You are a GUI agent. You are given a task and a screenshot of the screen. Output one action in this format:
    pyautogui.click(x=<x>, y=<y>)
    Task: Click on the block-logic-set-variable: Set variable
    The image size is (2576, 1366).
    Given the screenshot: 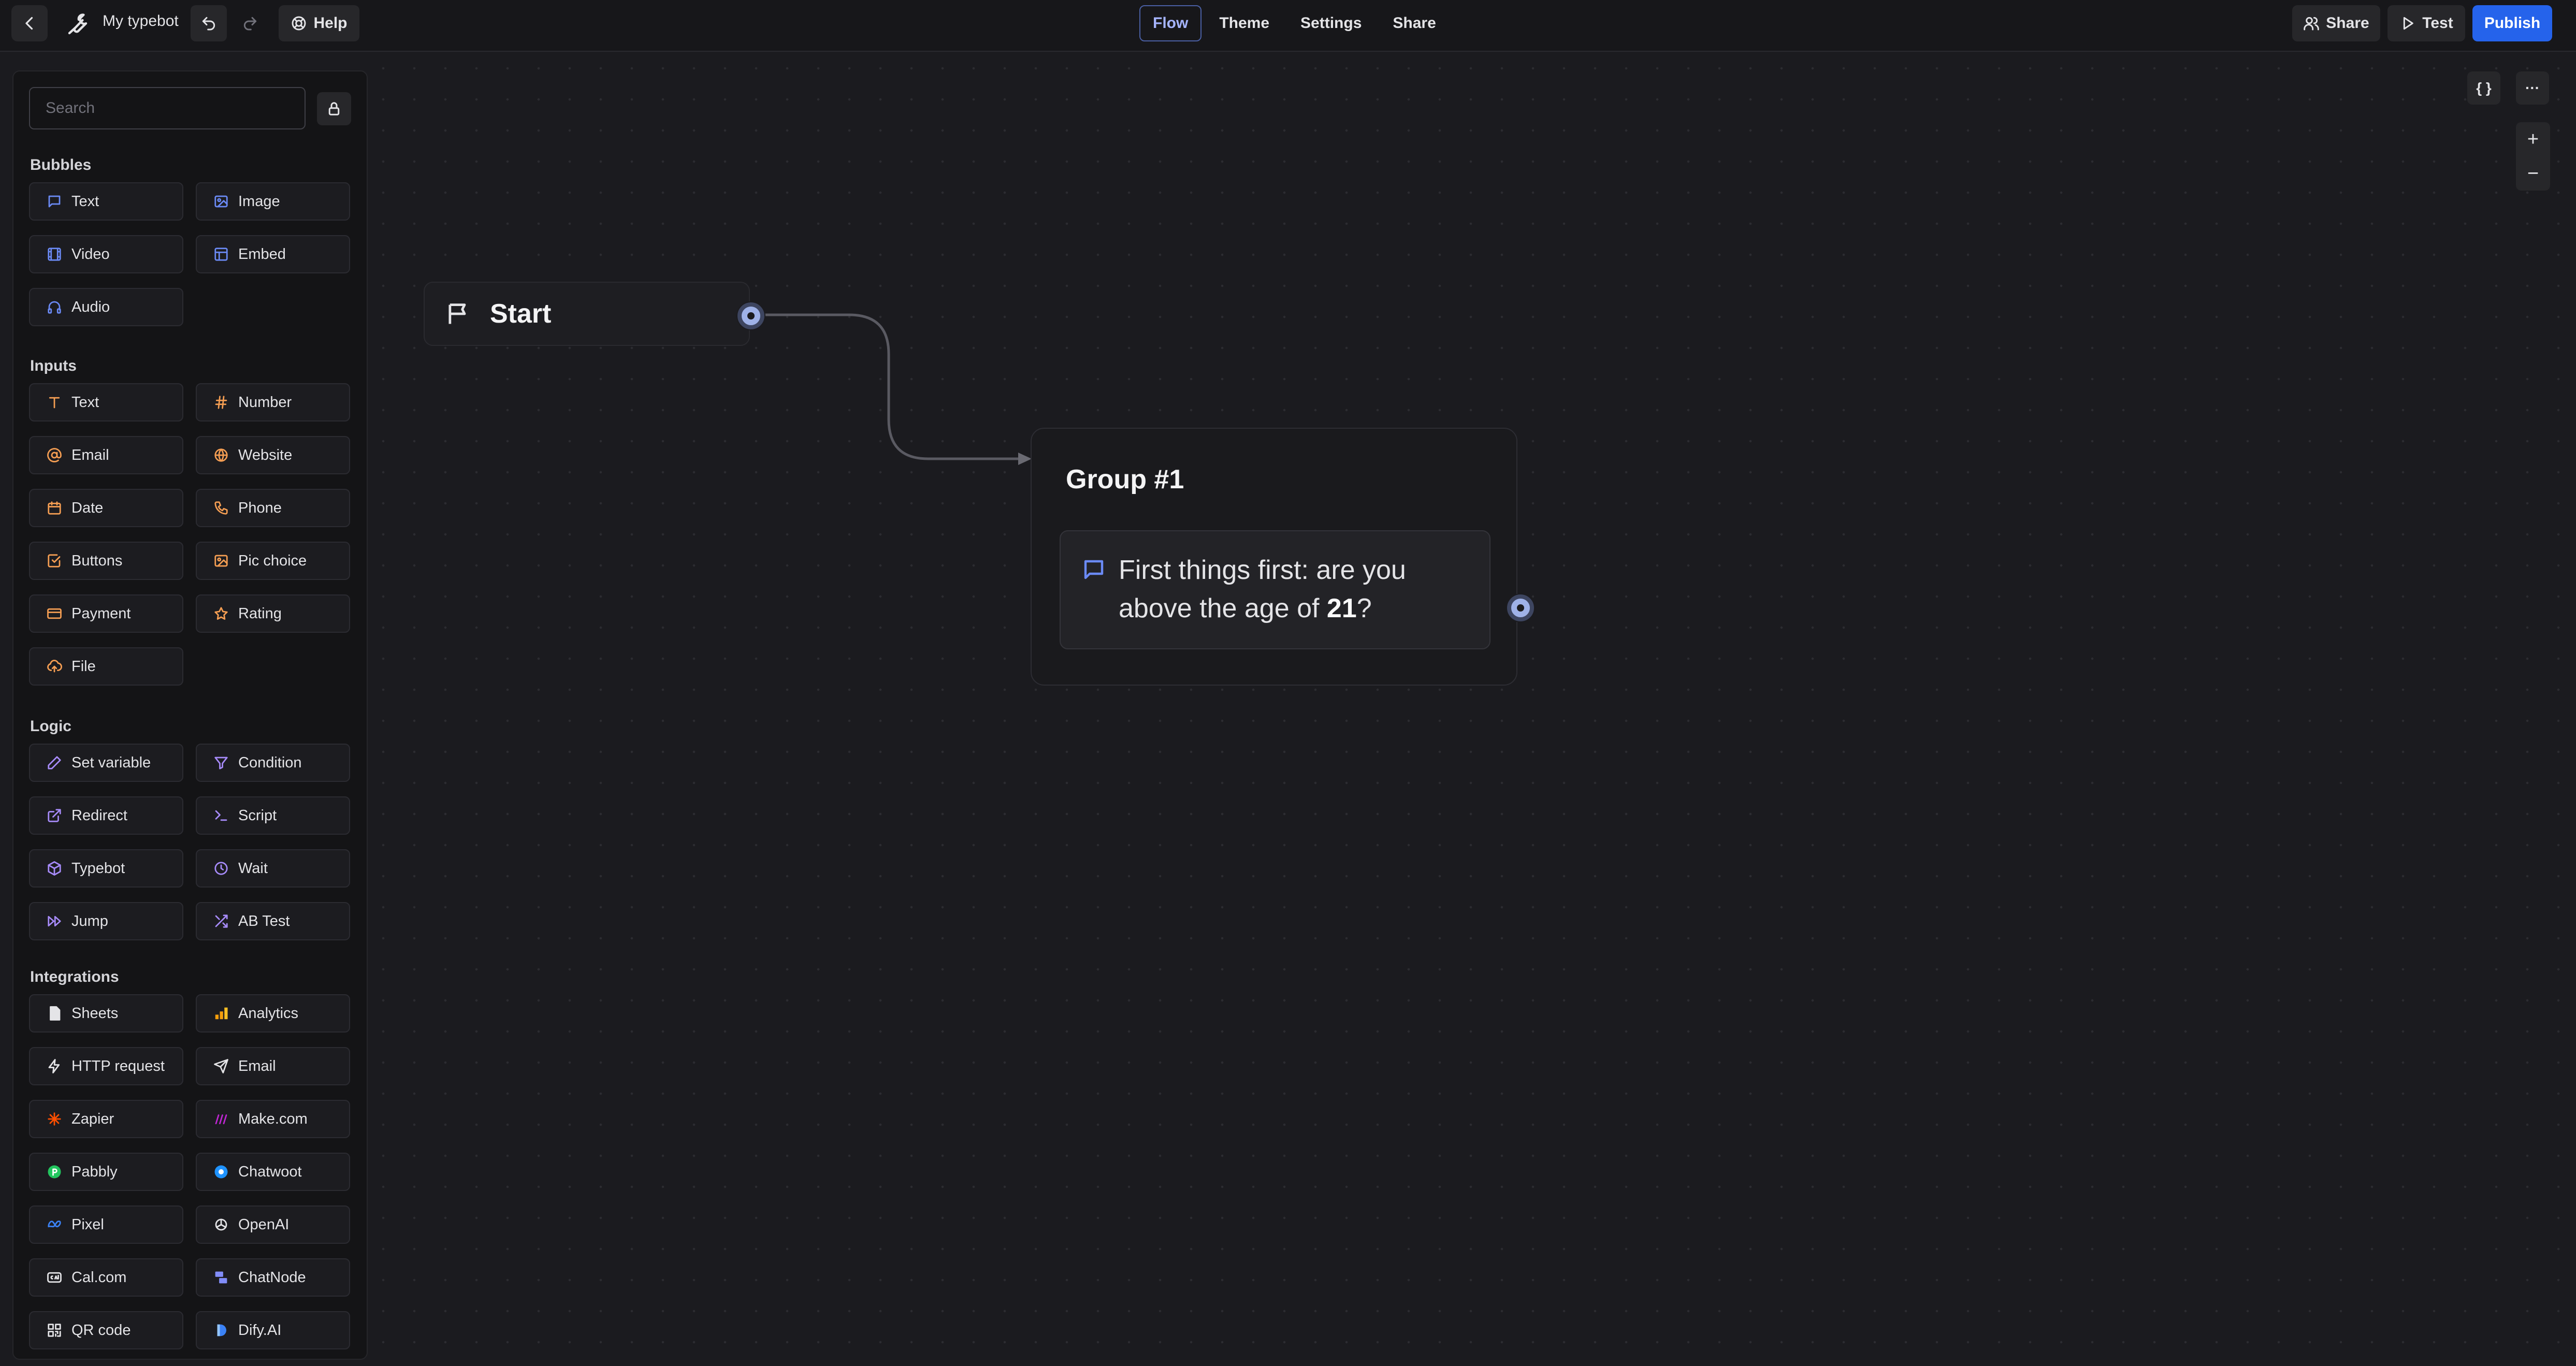 What is the action you would take?
    pyautogui.click(x=106, y=763)
    